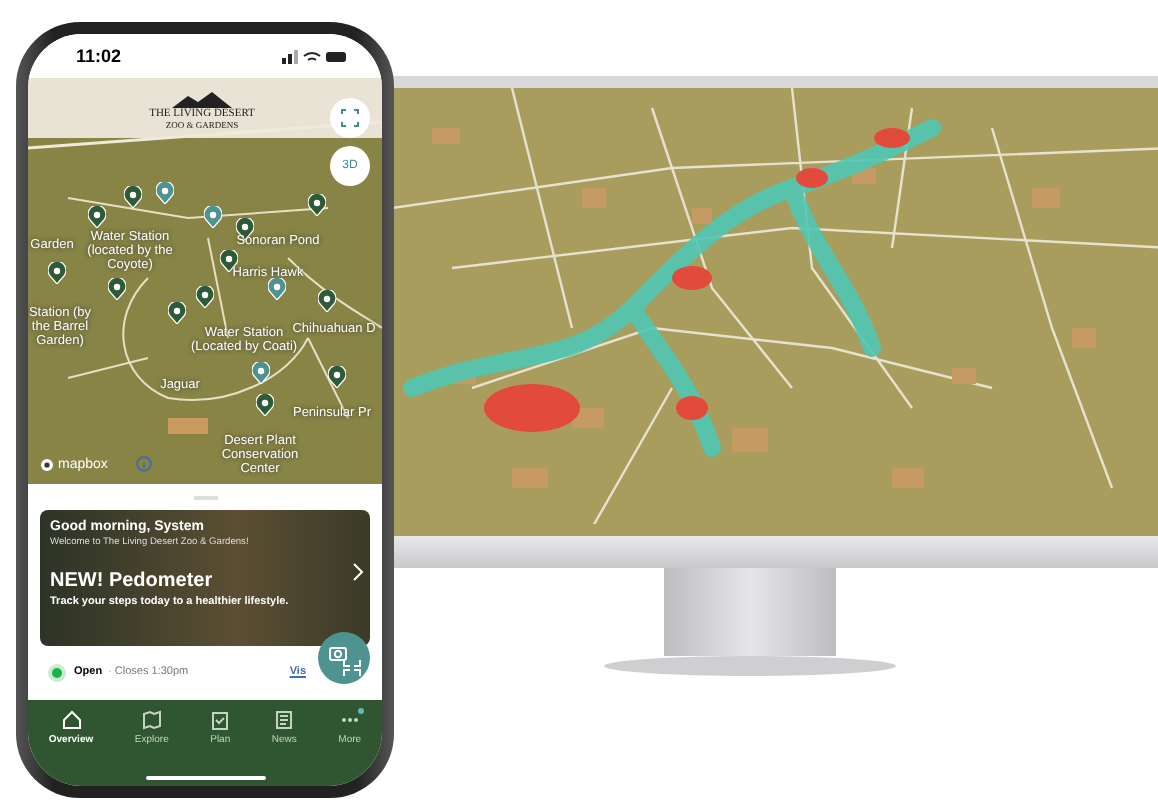 The height and width of the screenshot is (800, 1158). I want to click on map-icon, so click(151, 720).